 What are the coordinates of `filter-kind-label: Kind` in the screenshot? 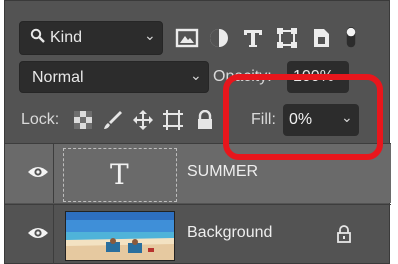 It's located at (66, 37).